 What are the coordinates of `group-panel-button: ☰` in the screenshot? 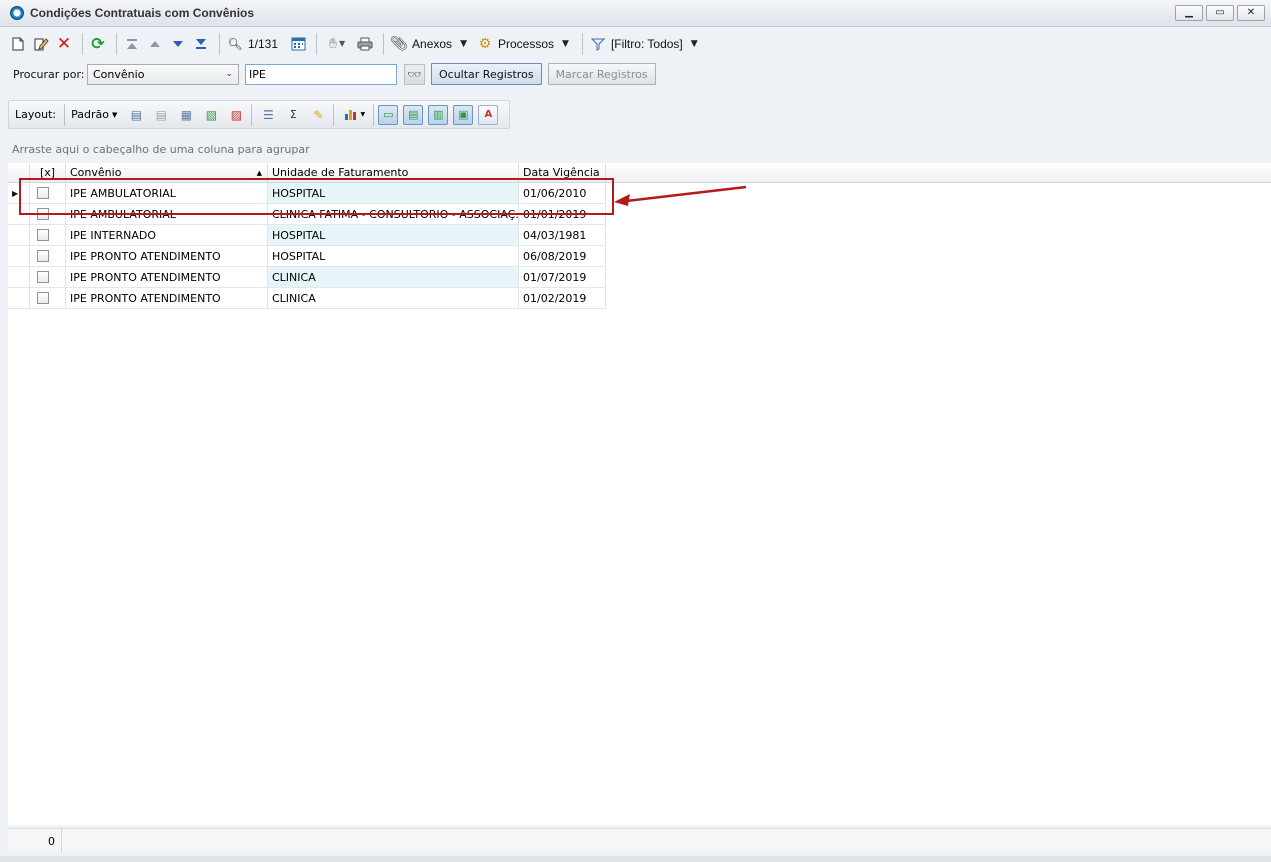 It's located at (268, 115).